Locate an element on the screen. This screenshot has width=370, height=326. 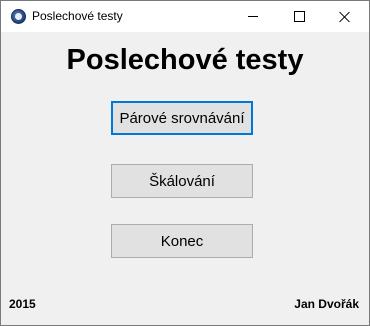
pairwise-comparison-button: Párové srovnávání is located at coordinates (182, 118).